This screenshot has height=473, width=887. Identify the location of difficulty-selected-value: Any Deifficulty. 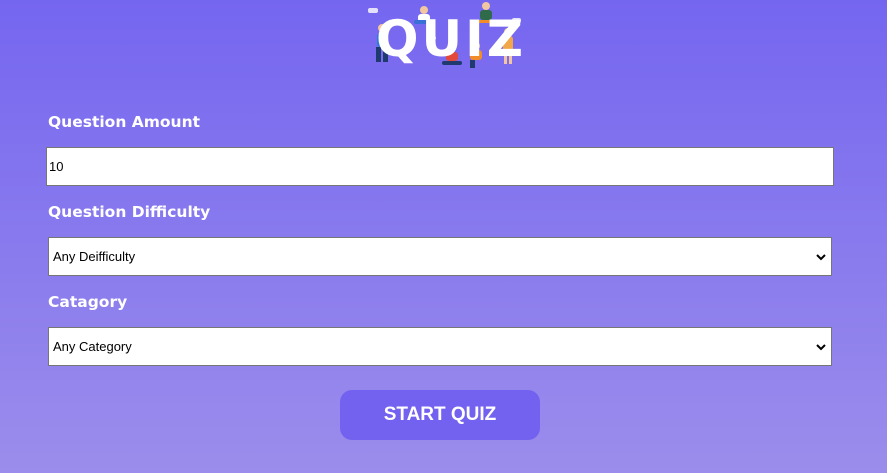
(94, 256).